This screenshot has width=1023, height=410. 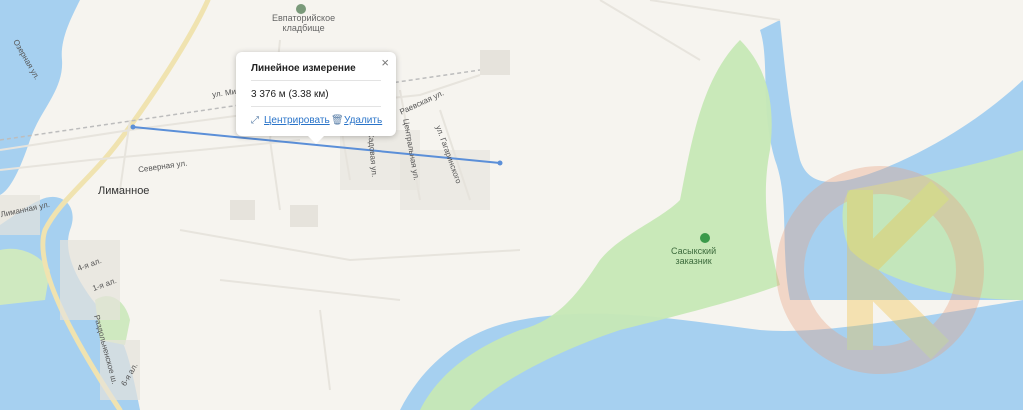 What do you see at coordinates (255, 120) in the screenshot?
I see `crosshair-icon: ⤢` at bounding box center [255, 120].